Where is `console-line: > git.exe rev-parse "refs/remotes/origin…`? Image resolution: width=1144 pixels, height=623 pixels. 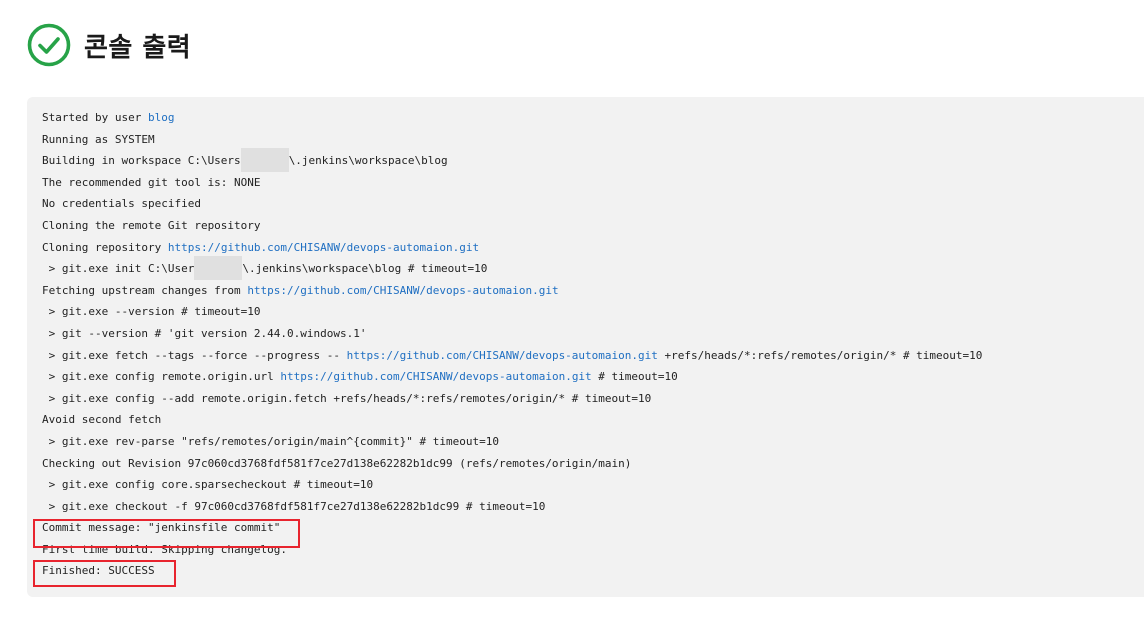 console-line: > git.exe rev-parse "refs/remotes/origin… is located at coordinates (593, 442).